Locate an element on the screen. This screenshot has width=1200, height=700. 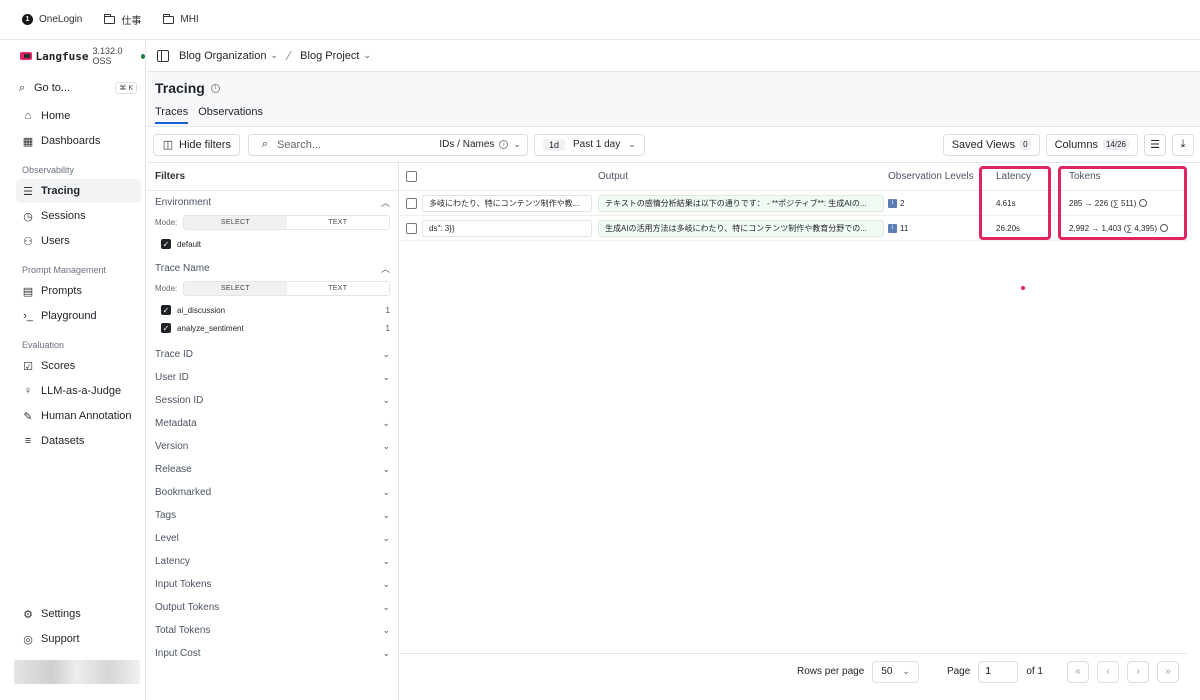
annotation-icon: ✎ is located at coordinates (28, 416).